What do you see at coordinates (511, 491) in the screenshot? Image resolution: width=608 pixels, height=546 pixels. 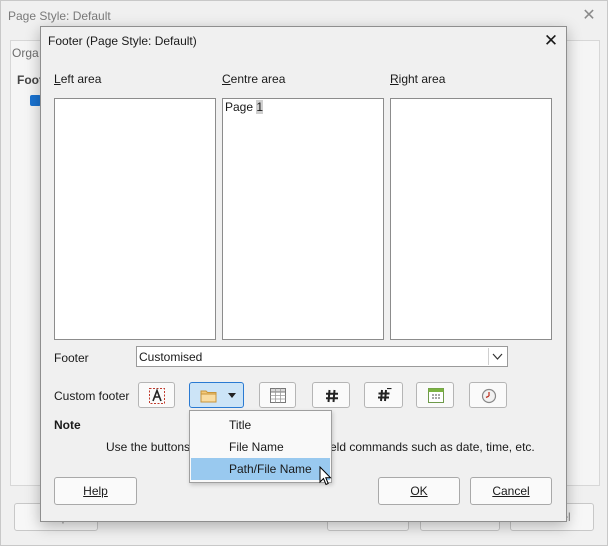 I see `cancel-button: Cancel` at bounding box center [511, 491].